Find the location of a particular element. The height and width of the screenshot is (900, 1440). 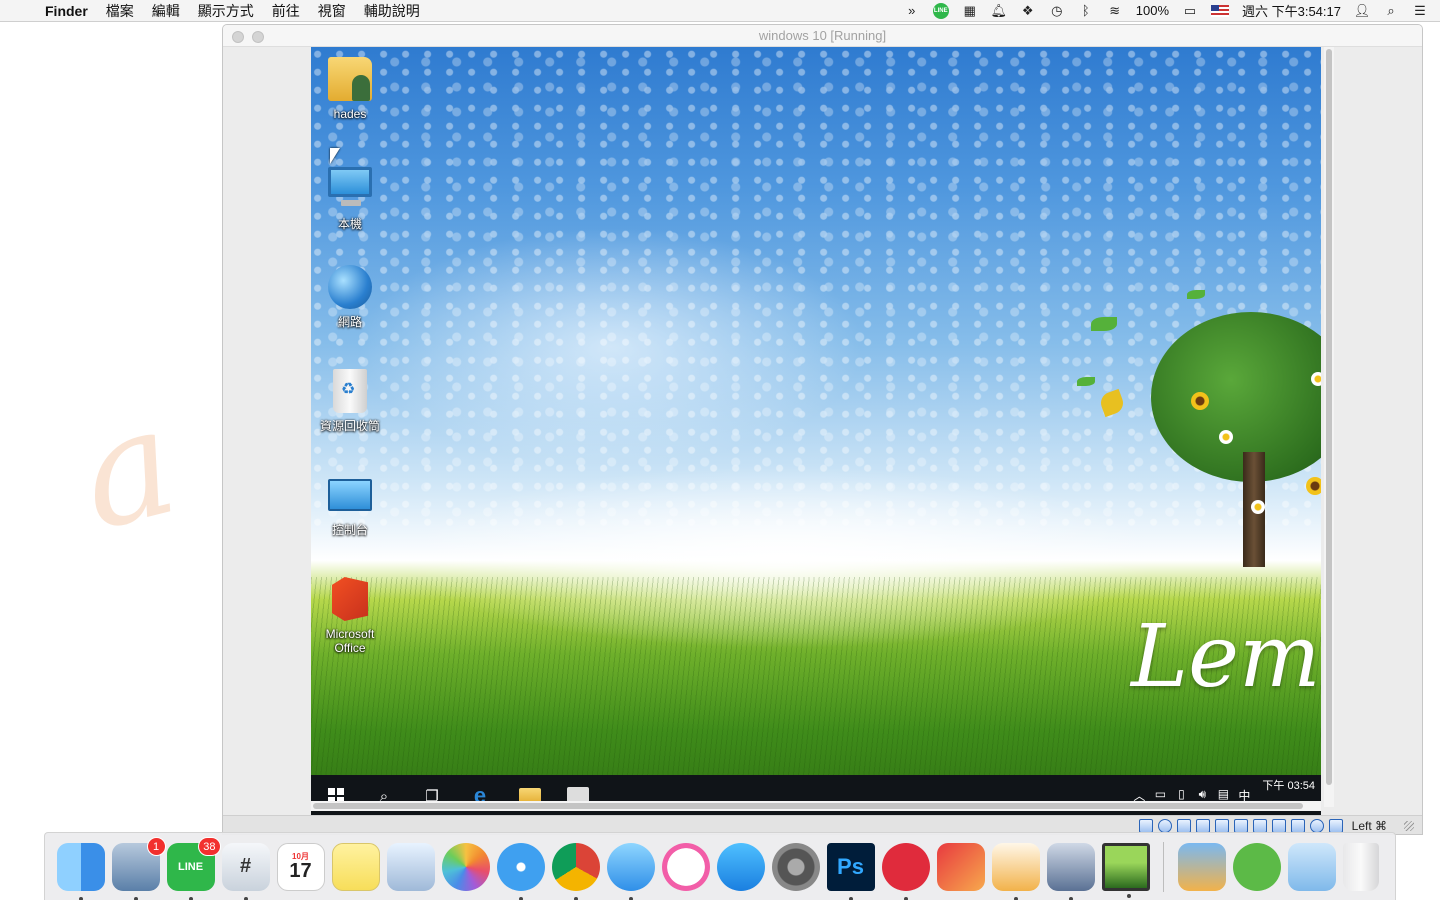

desktop-icon-office: Microsoft Office is located at coordinates (350, 616).